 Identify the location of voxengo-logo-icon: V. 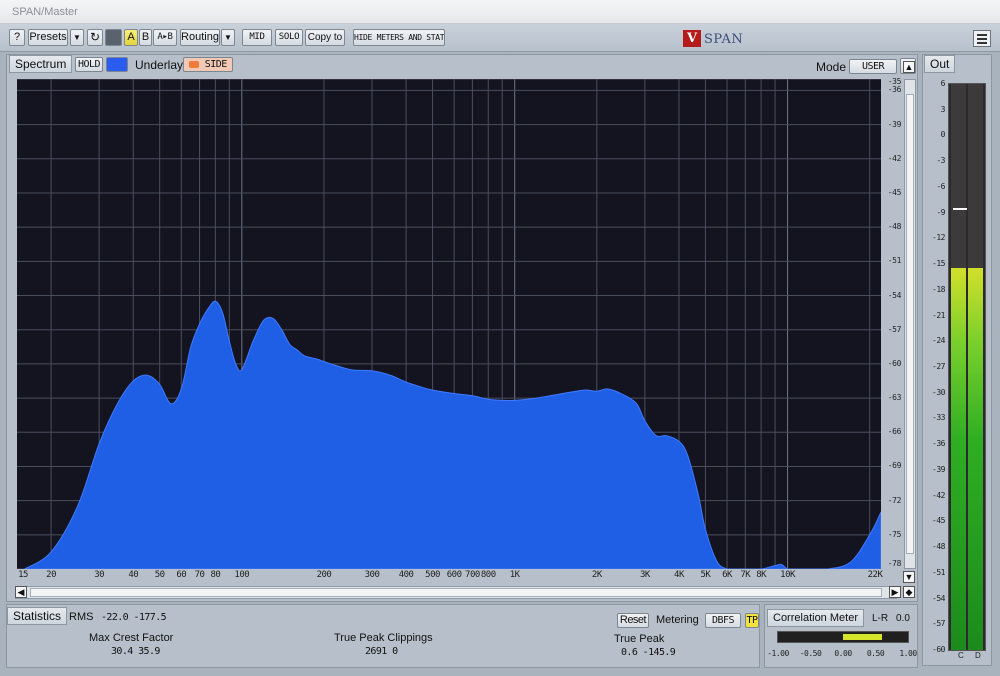
(692, 38).